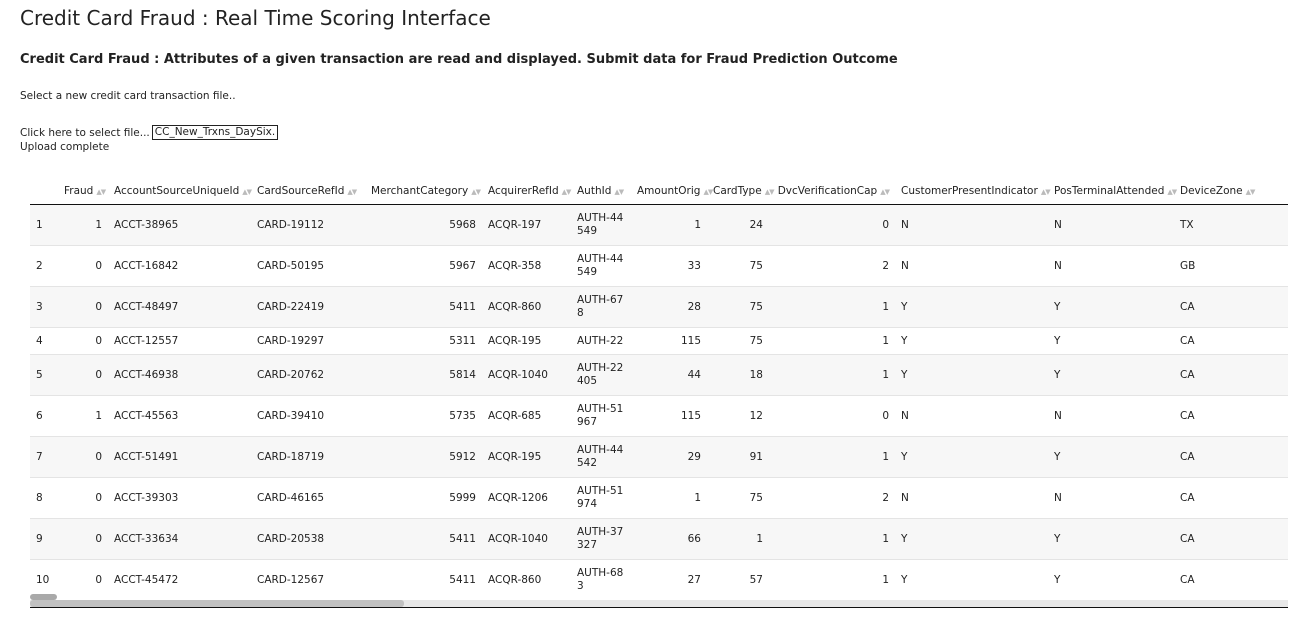 The width and height of the screenshot is (1301, 620). I want to click on column-header: CustomerPresentIndicator ▲▼, so click(973, 191).